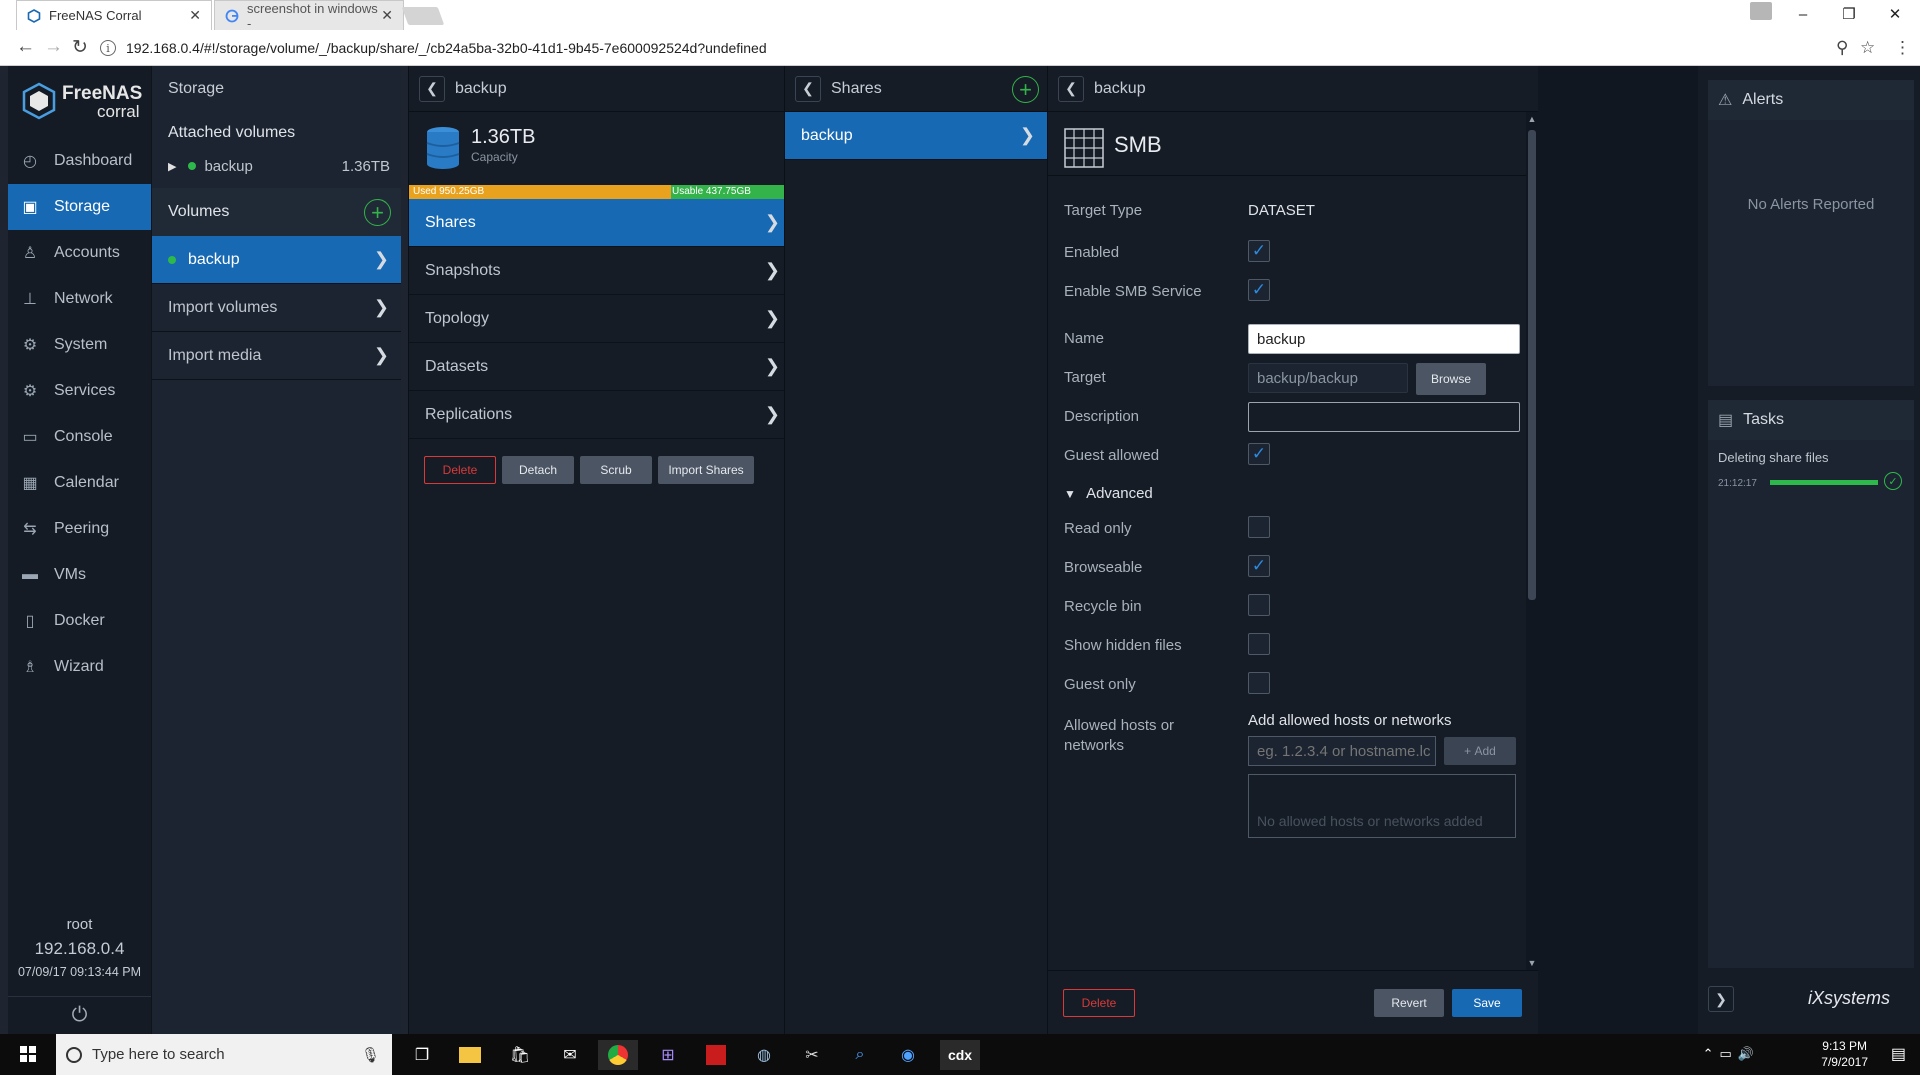 This screenshot has height=1075, width=1920. Describe the element at coordinates (764, 1055) in the screenshot. I see `steam-icon: ◍` at that location.